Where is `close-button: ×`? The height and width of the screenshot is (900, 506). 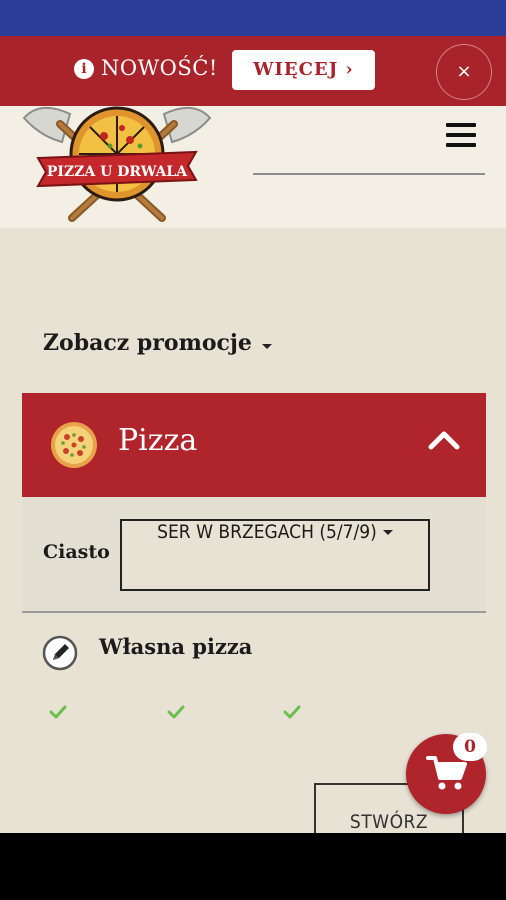 close-button: × is located at coordinates (464, 72).